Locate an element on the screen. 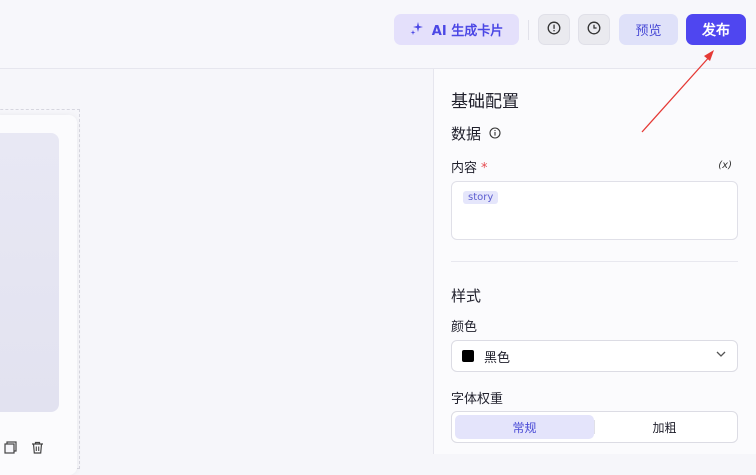 The width and height of the screenshot is (756, 475). section-divider is located at coordinates (594, 261).